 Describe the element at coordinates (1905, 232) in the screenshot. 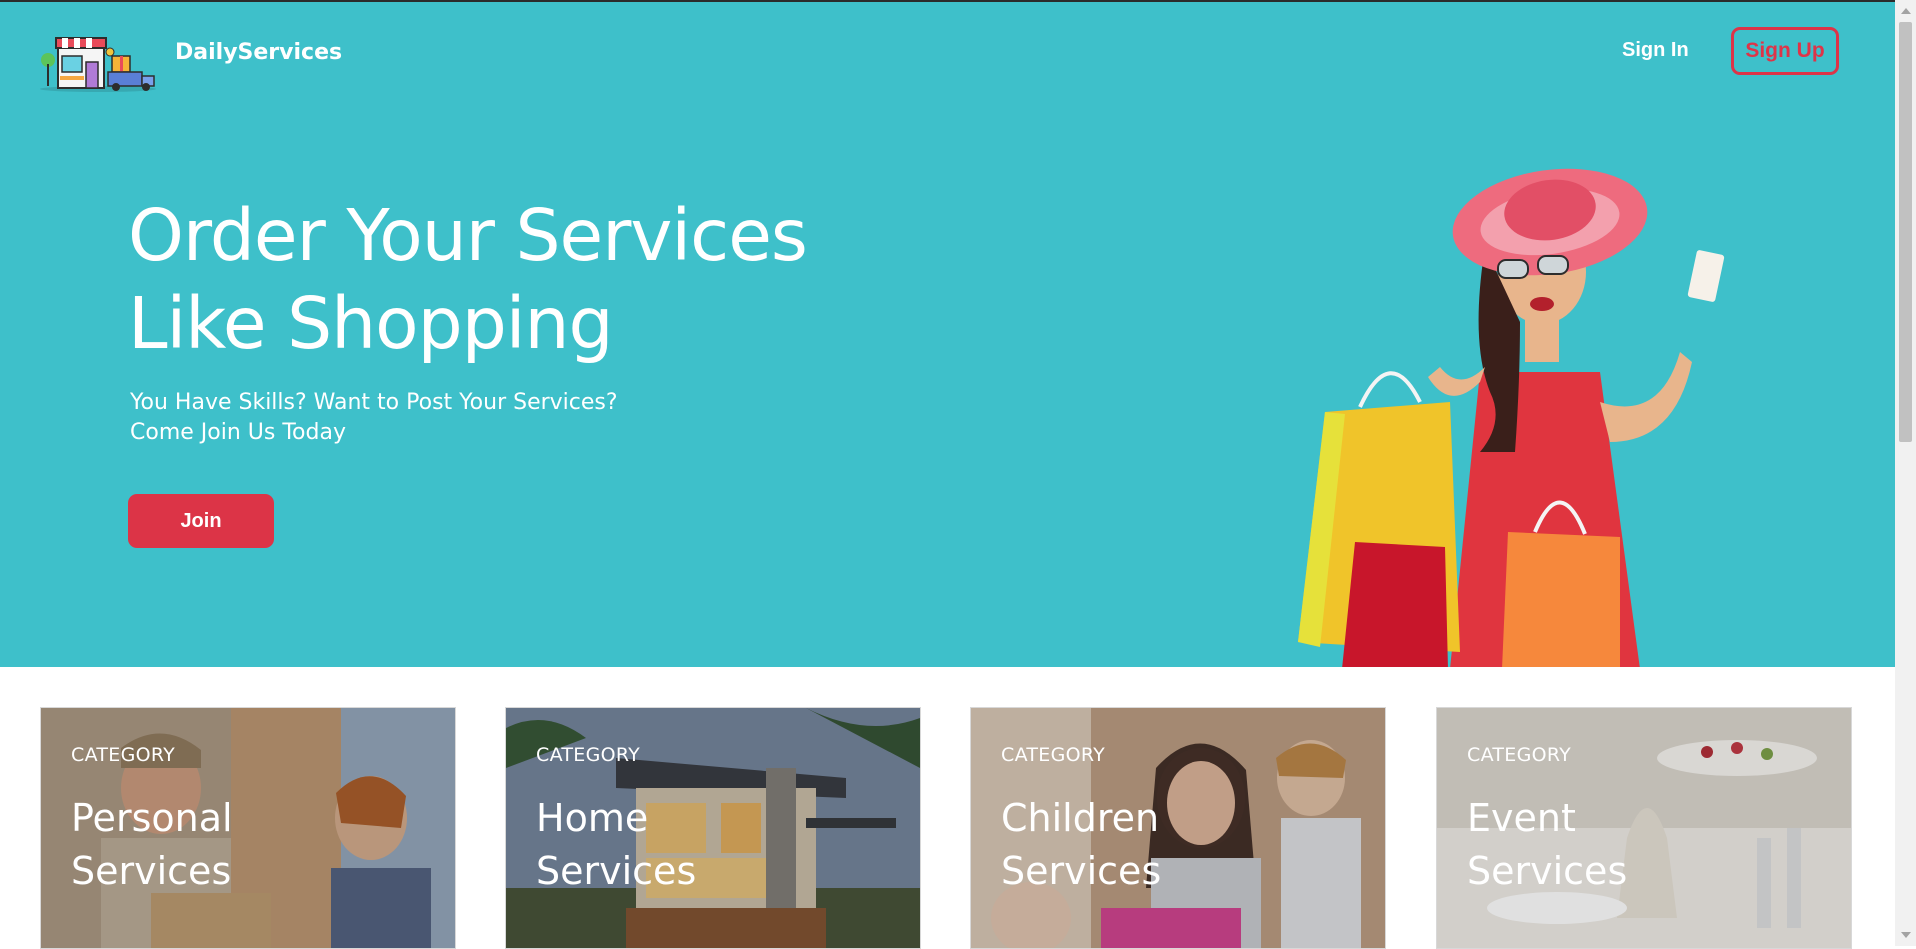

I see `scrollbar-thumb` at that location.